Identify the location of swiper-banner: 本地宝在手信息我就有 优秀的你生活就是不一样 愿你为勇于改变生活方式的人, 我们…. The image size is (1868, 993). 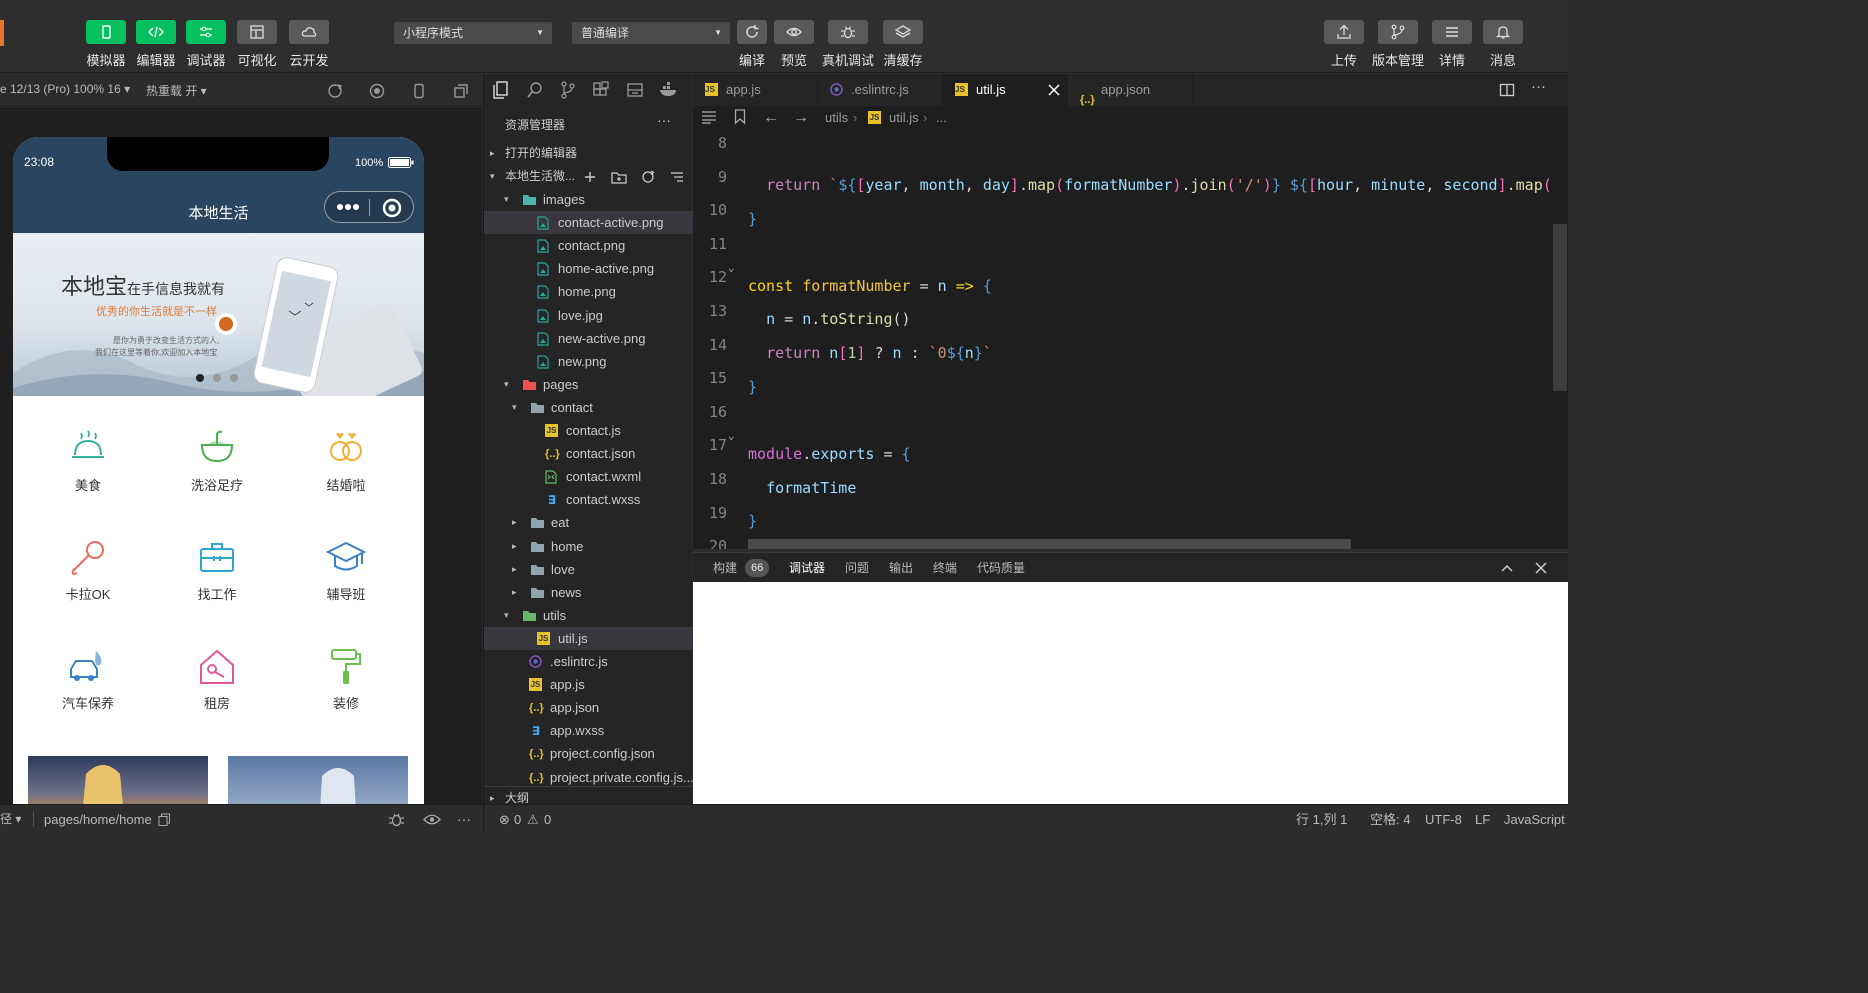
(218, 314).